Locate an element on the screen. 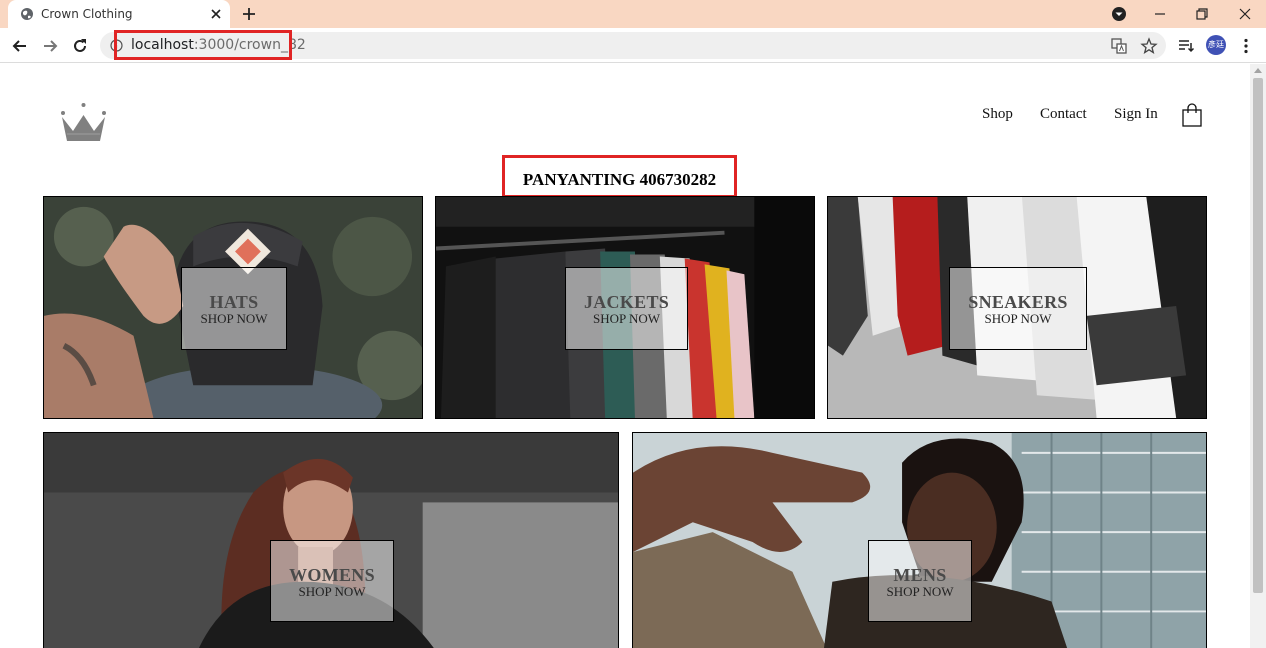 The width and height of the screenshot is (1266, 648). menu-item-title: HATS is located at coordinates (234, 302).